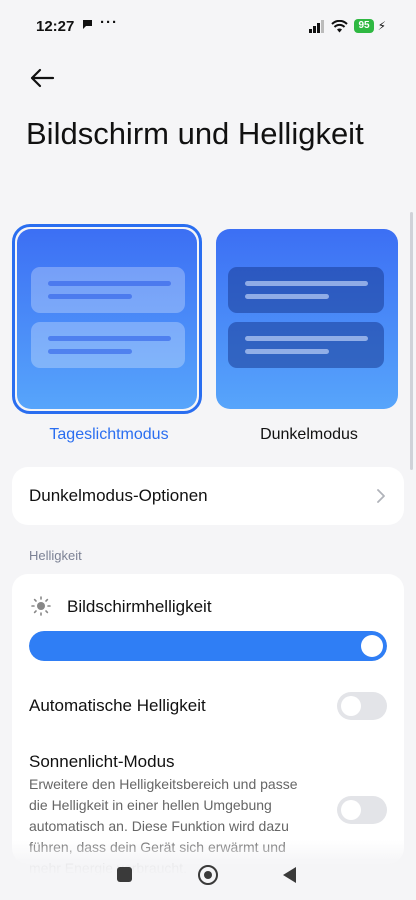  Describe the element at coordinates (289, 875) in the screenshot. I see `back-icon` at that location.